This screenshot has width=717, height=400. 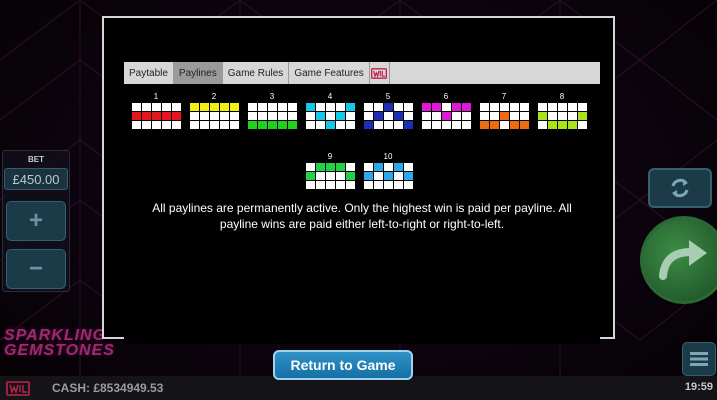 I want to click on payline-diagram: 8, so click(x=562, y=111).